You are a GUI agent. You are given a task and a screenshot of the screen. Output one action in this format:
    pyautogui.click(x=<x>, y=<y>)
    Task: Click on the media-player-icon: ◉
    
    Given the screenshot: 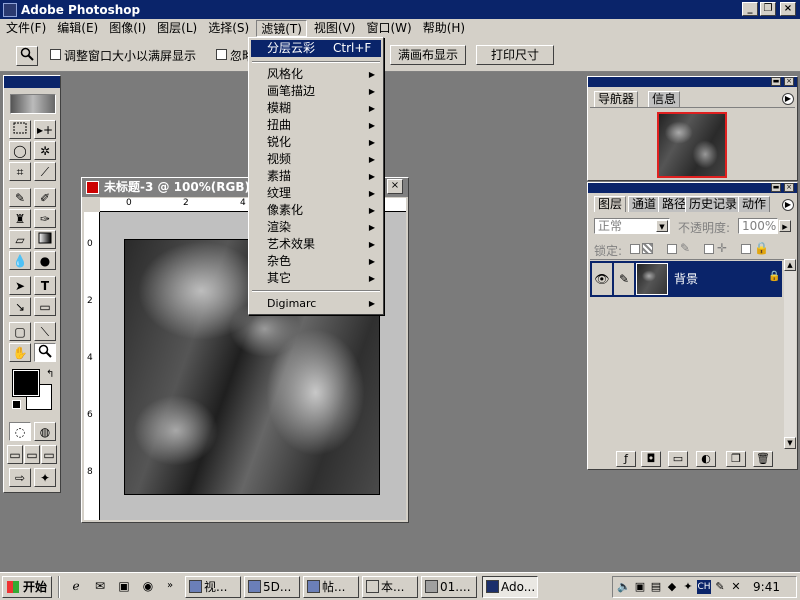 What is the action you would take?
    pyautogui.click(x=148, y=586)
    